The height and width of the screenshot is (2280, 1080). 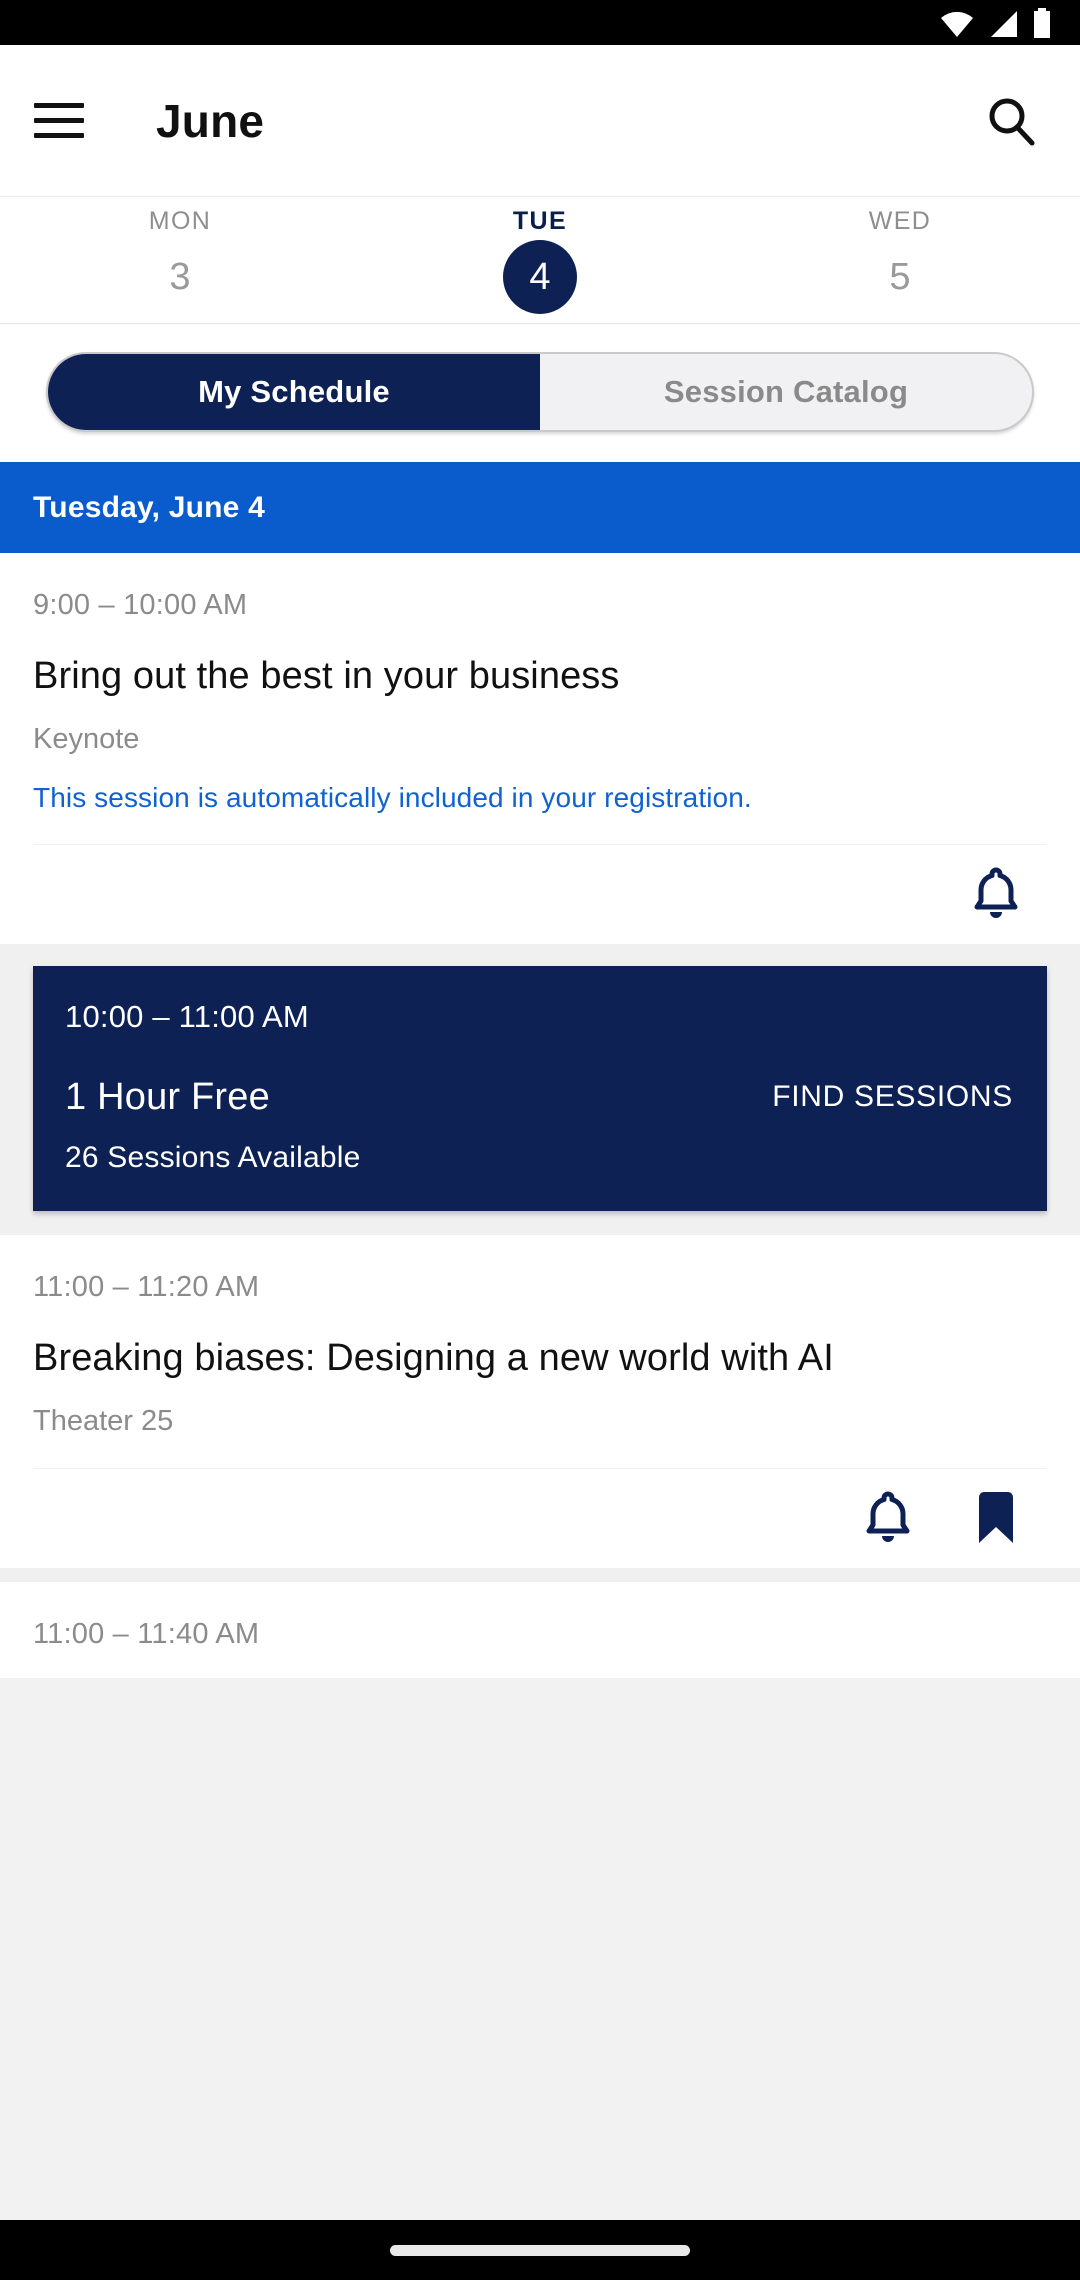 I want to click on day-name: WED, so click(x=900, y=221).